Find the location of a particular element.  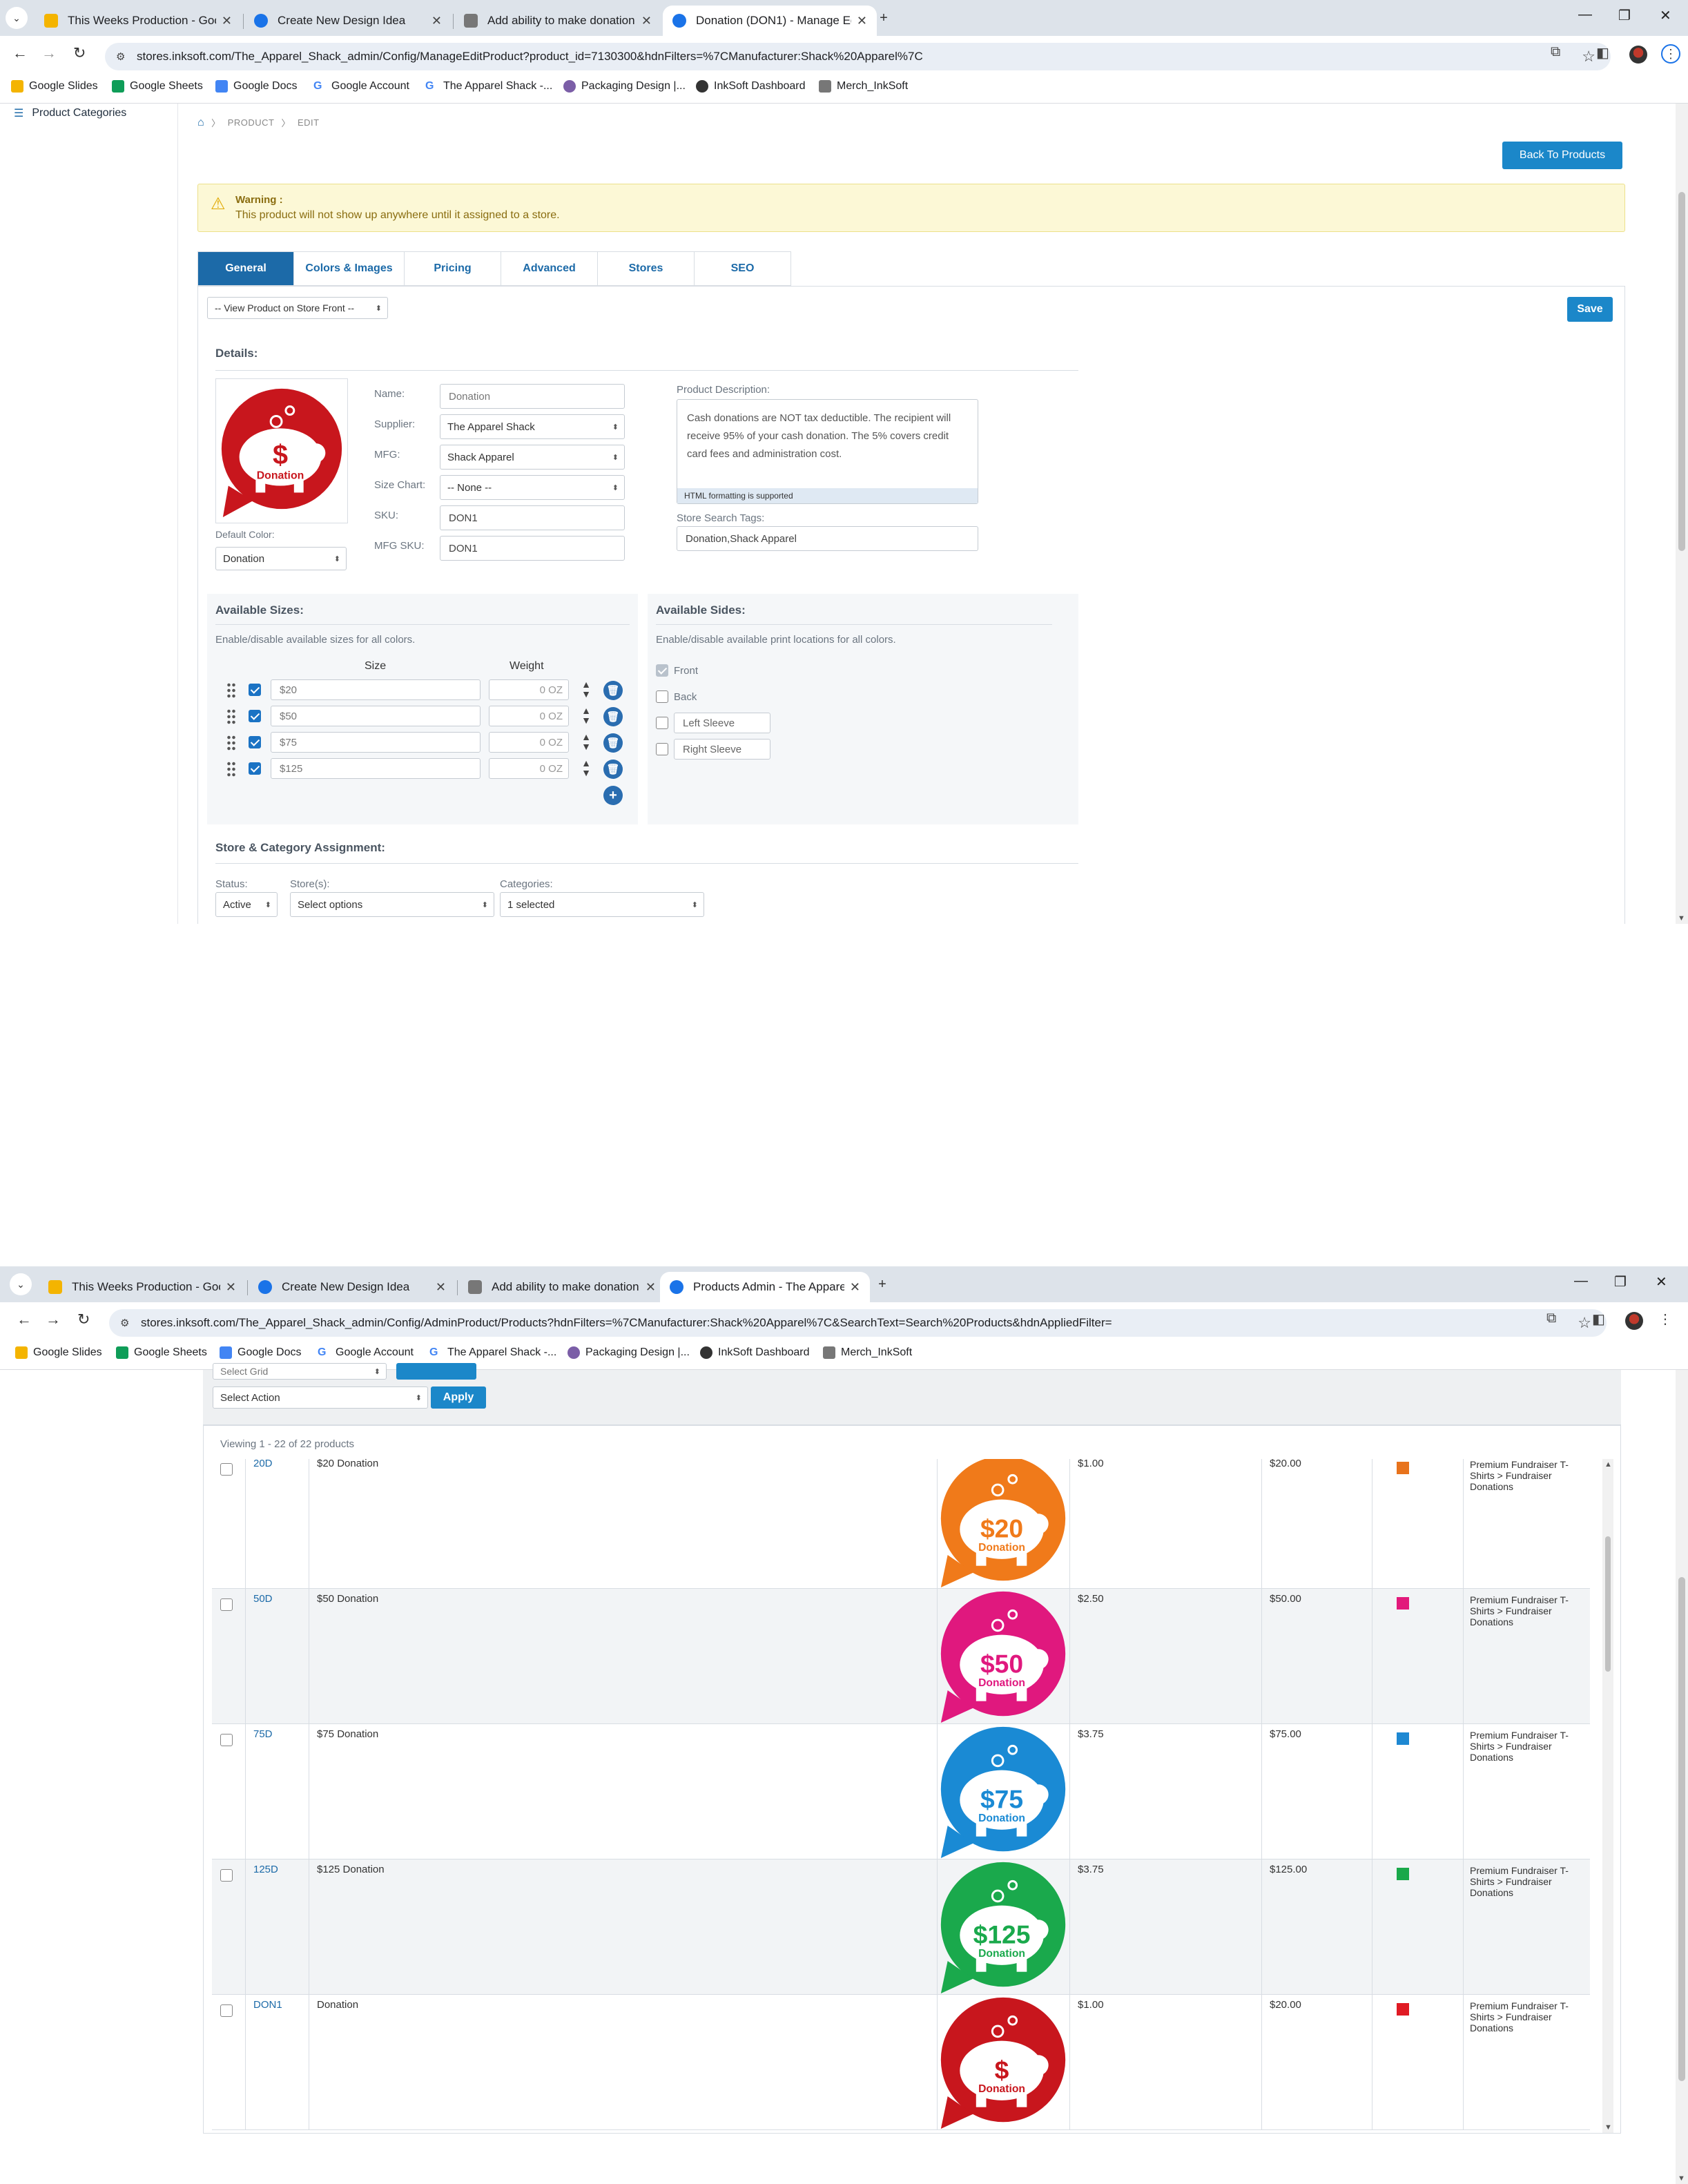

right-sleeve-input: Right Sleeve is located at coordinates (722, 749).